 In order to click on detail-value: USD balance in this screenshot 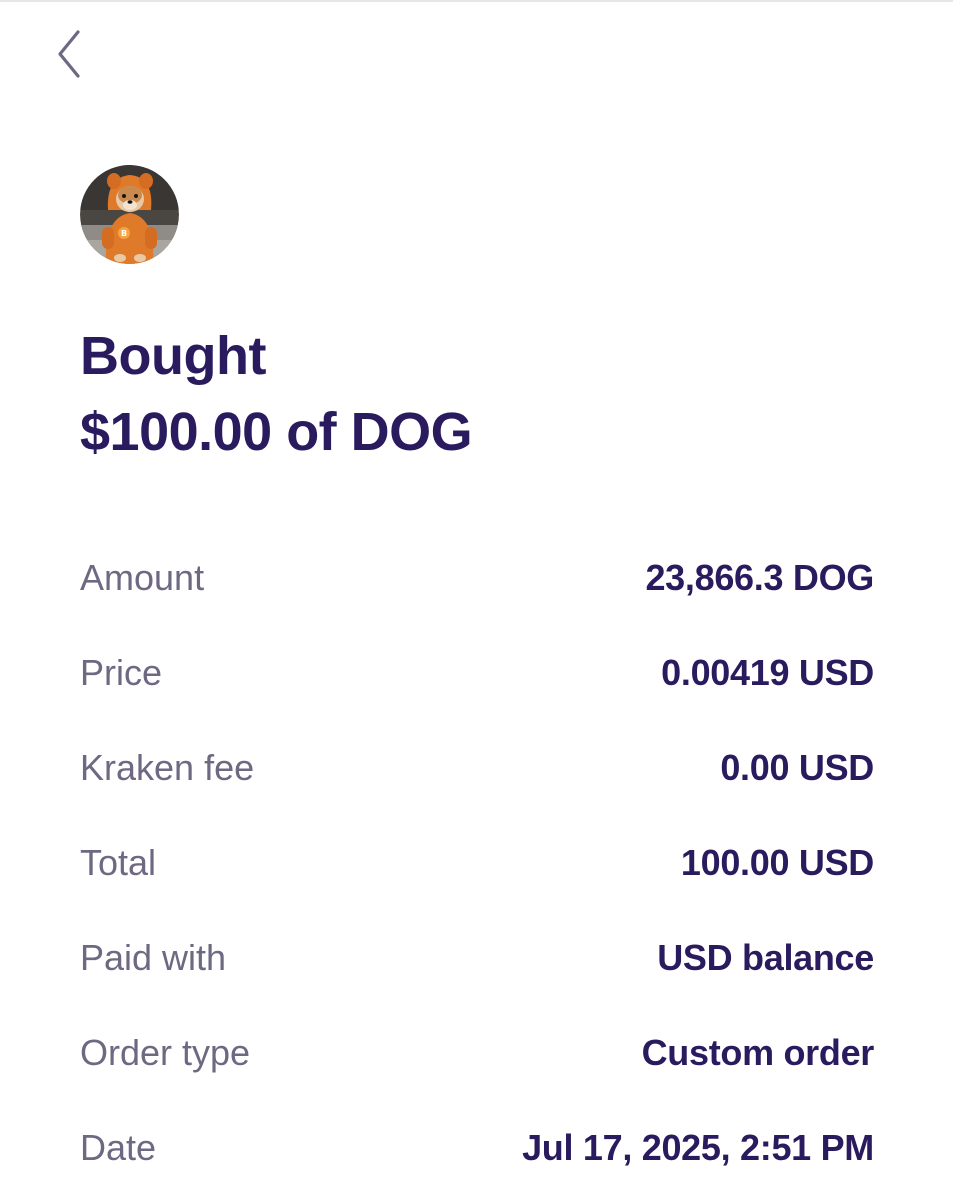, I will do `click(765, 957)`.